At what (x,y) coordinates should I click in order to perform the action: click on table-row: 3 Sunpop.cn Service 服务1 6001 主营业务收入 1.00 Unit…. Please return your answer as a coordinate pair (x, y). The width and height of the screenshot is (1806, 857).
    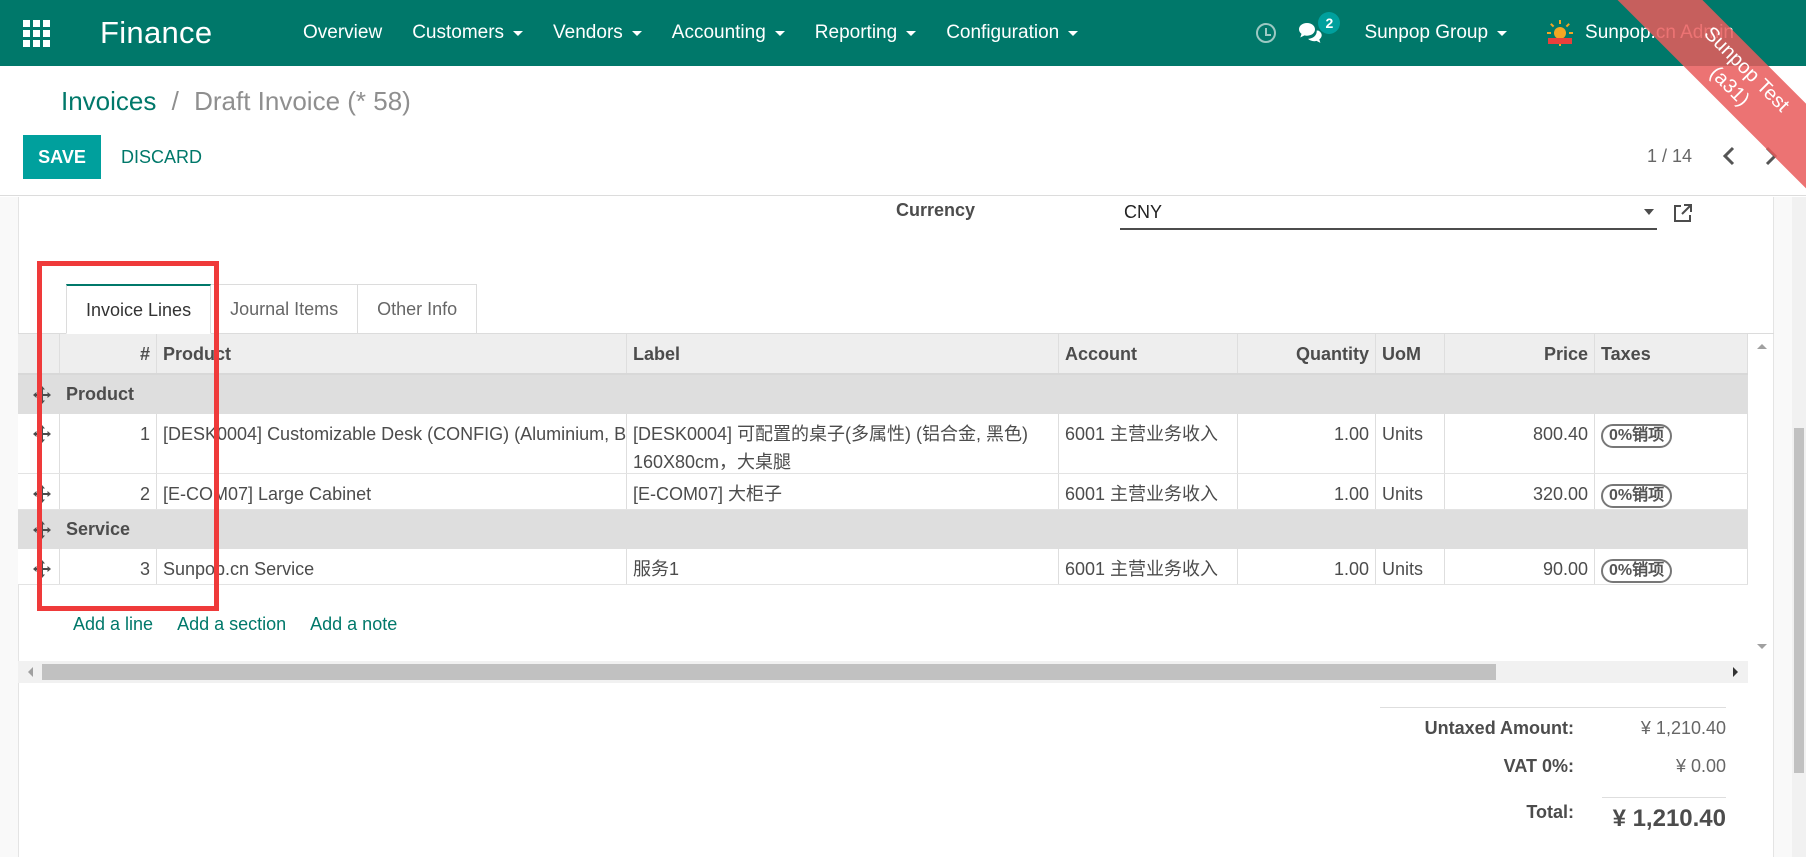
    Looking at the image, I should click on (883, 567).